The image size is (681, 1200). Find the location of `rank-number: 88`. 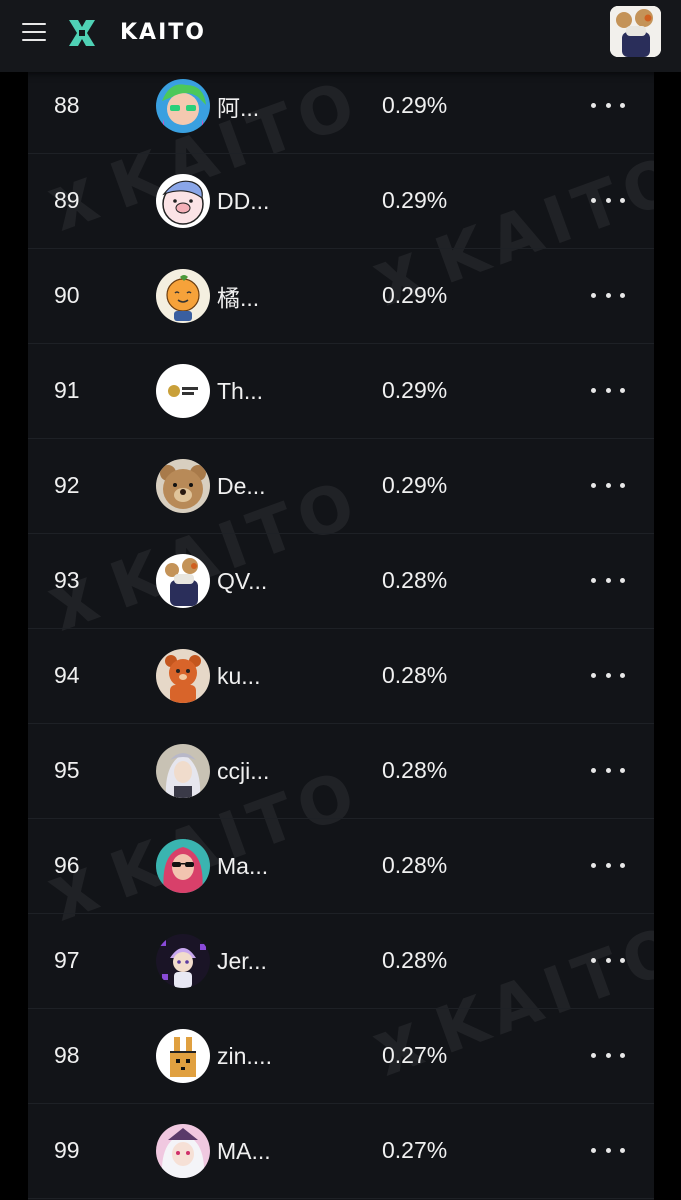

rank-number: 88 is located at coordinates (67, 105).